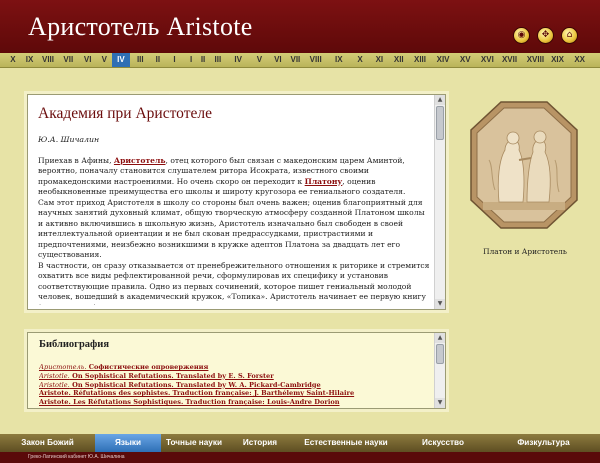 The height and width of the screenshot is (463, 600). I want to click on century-nav-item: XI, so click(379, 60).